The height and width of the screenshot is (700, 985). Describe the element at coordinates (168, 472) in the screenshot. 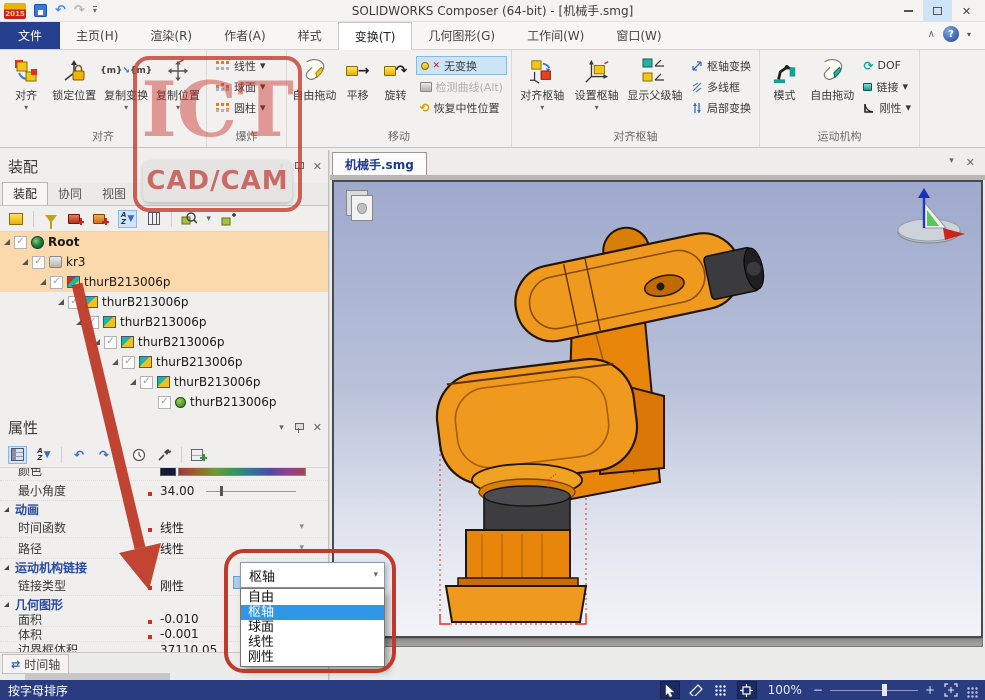

I see `color-swatch` at that location.